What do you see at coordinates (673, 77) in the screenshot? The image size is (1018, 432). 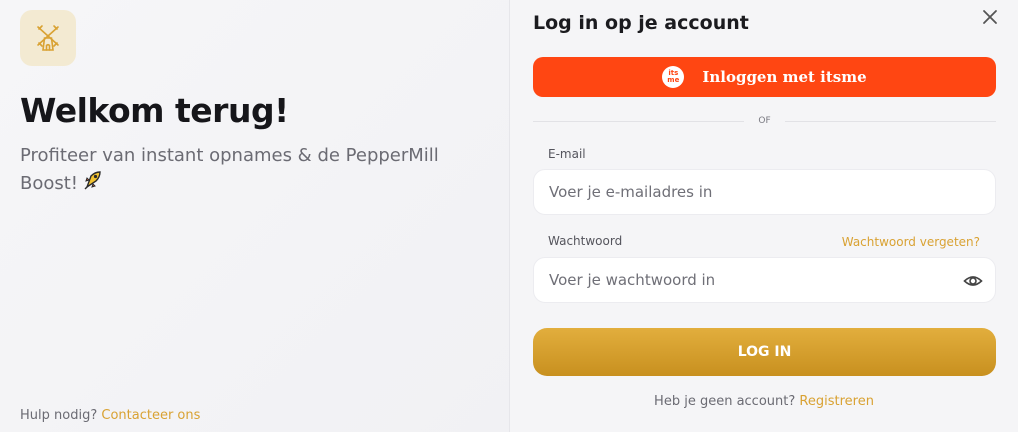 I see `itsme-logo-icon: its me` at bounding box center [673, 77].